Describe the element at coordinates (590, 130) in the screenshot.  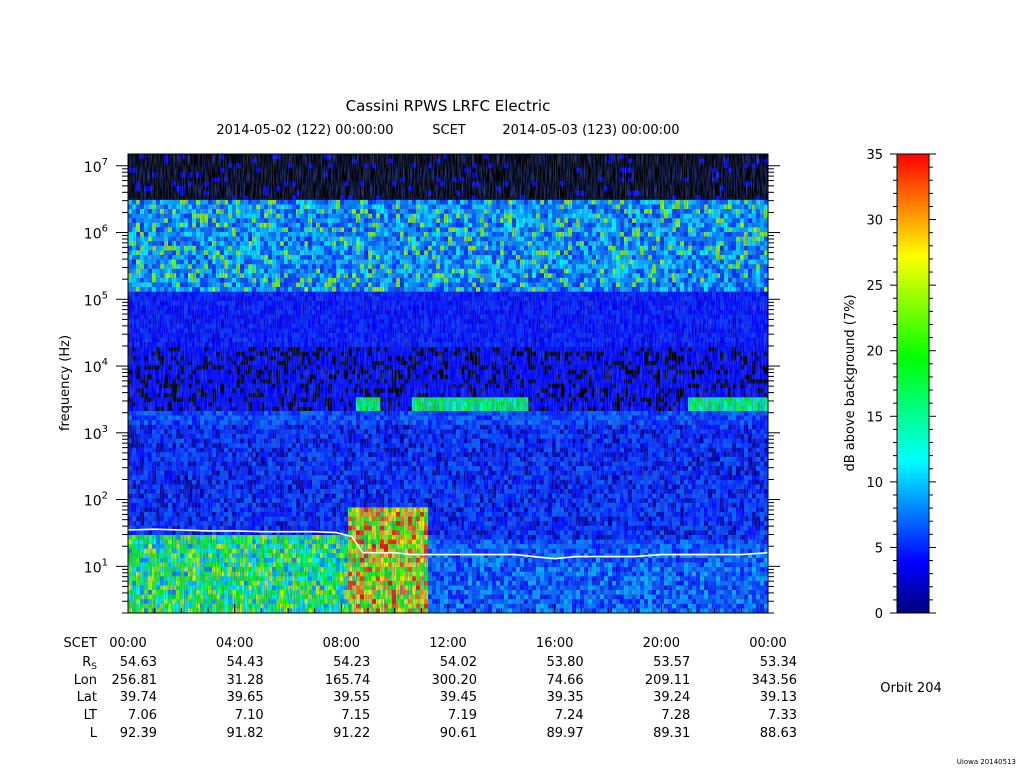
I see `subtitle-end: 2014-05-03 (123) 00:00:00` at that location.